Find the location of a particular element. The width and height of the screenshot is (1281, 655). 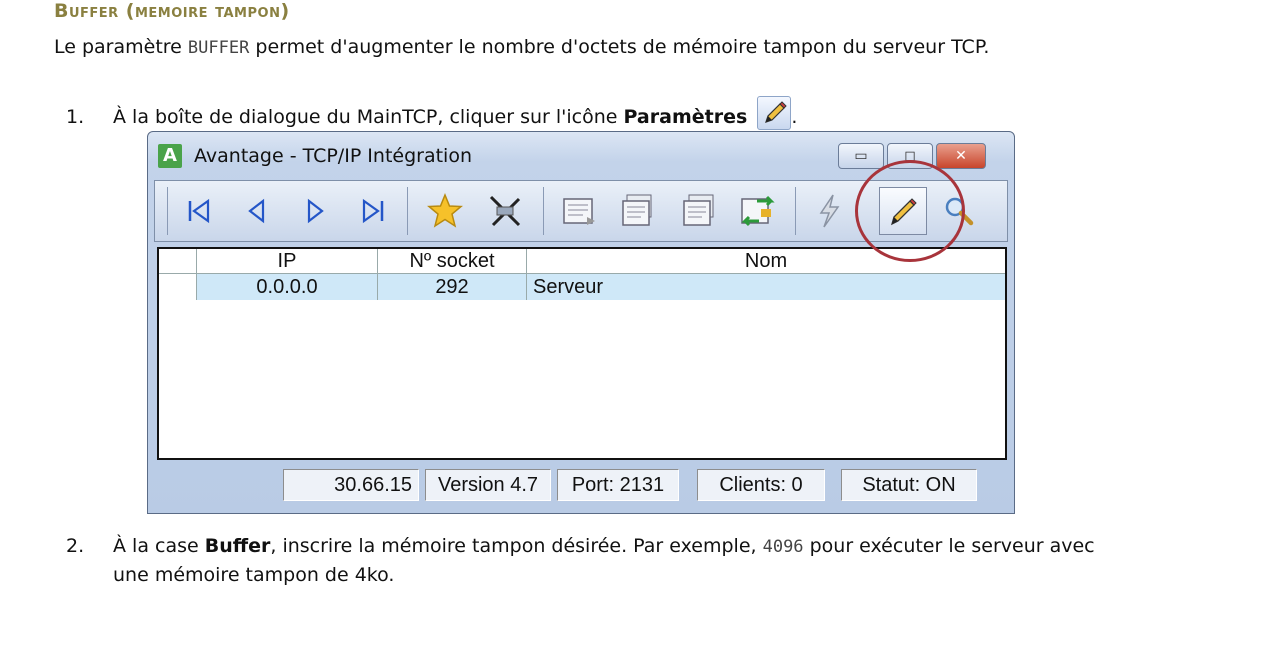

step-end: . is located at coordinates (794, 117).